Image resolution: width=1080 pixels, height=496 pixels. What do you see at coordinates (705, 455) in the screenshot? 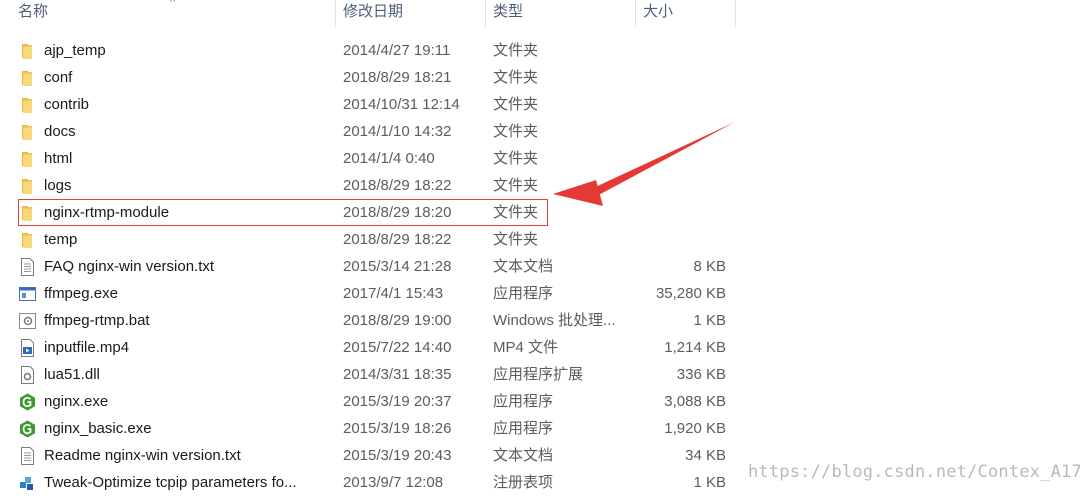
I see `file-size: 34 KB` at bounding box center [705, 455].